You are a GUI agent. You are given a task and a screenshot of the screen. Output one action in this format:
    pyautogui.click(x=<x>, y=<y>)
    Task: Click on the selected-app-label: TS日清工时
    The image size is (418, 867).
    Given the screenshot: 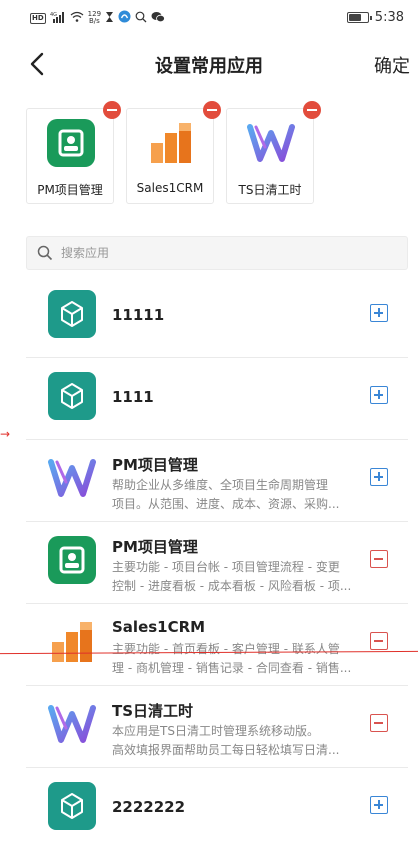 What is the action you would take?
    pyautogui.click(x=270, y=190)
    